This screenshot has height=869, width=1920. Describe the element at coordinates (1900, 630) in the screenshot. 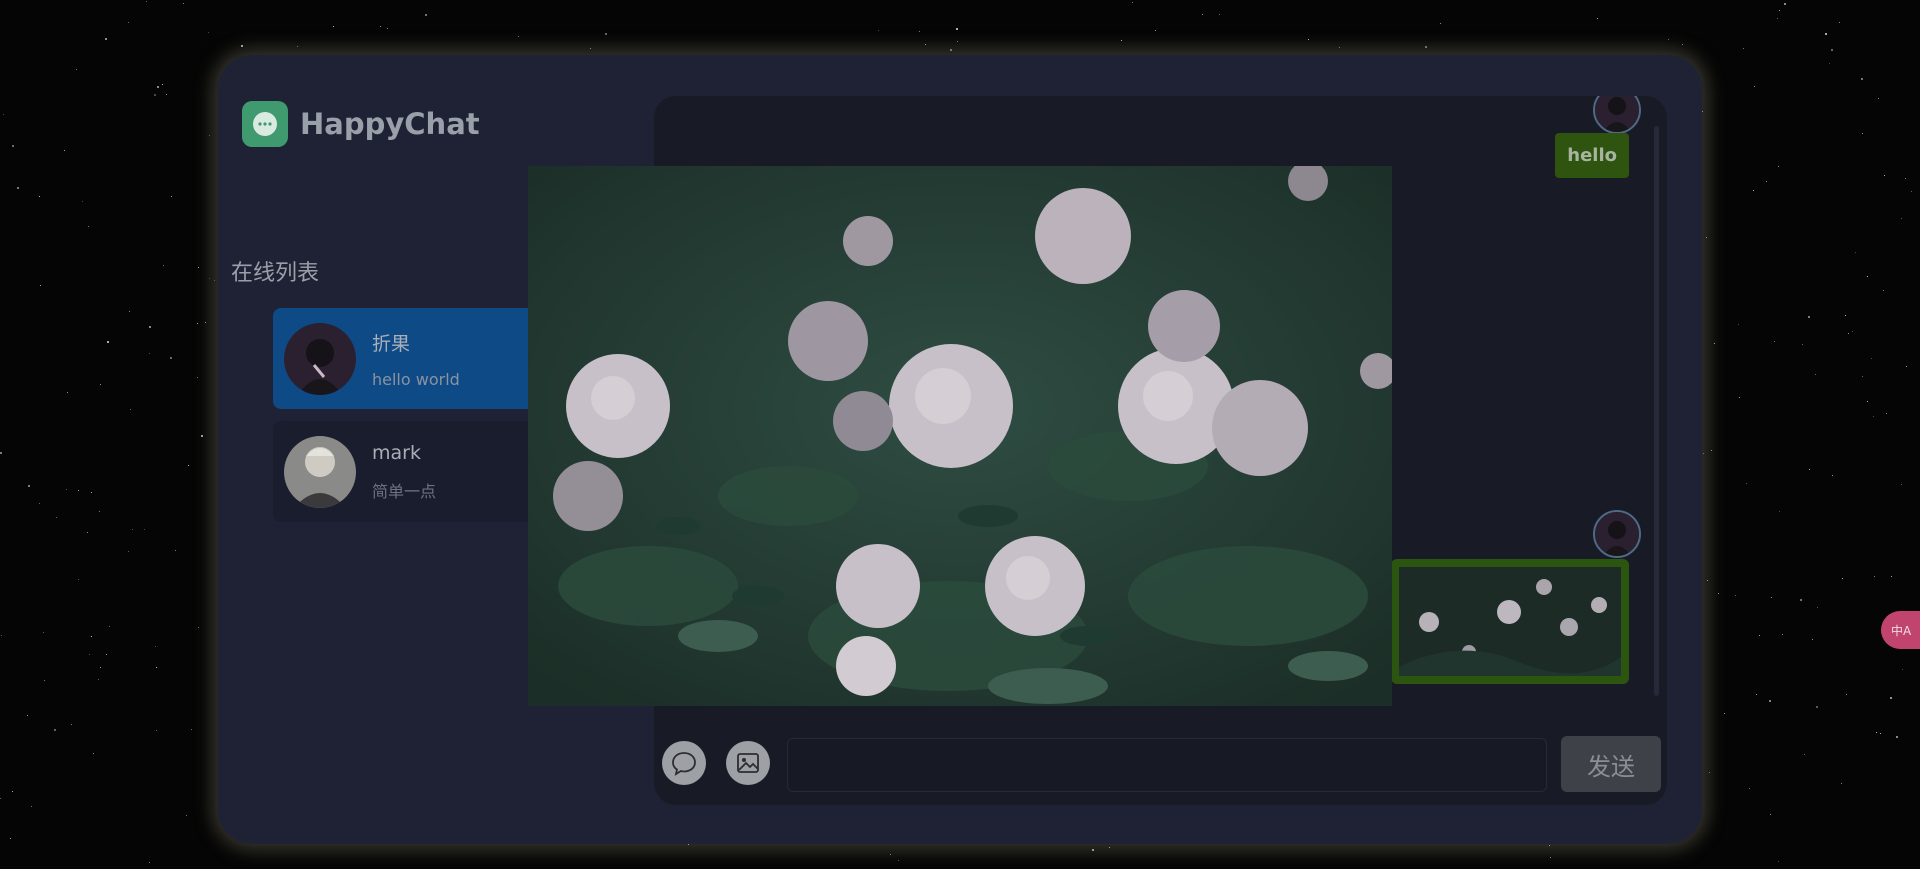

I see `translate-icon: 中A` at that location.